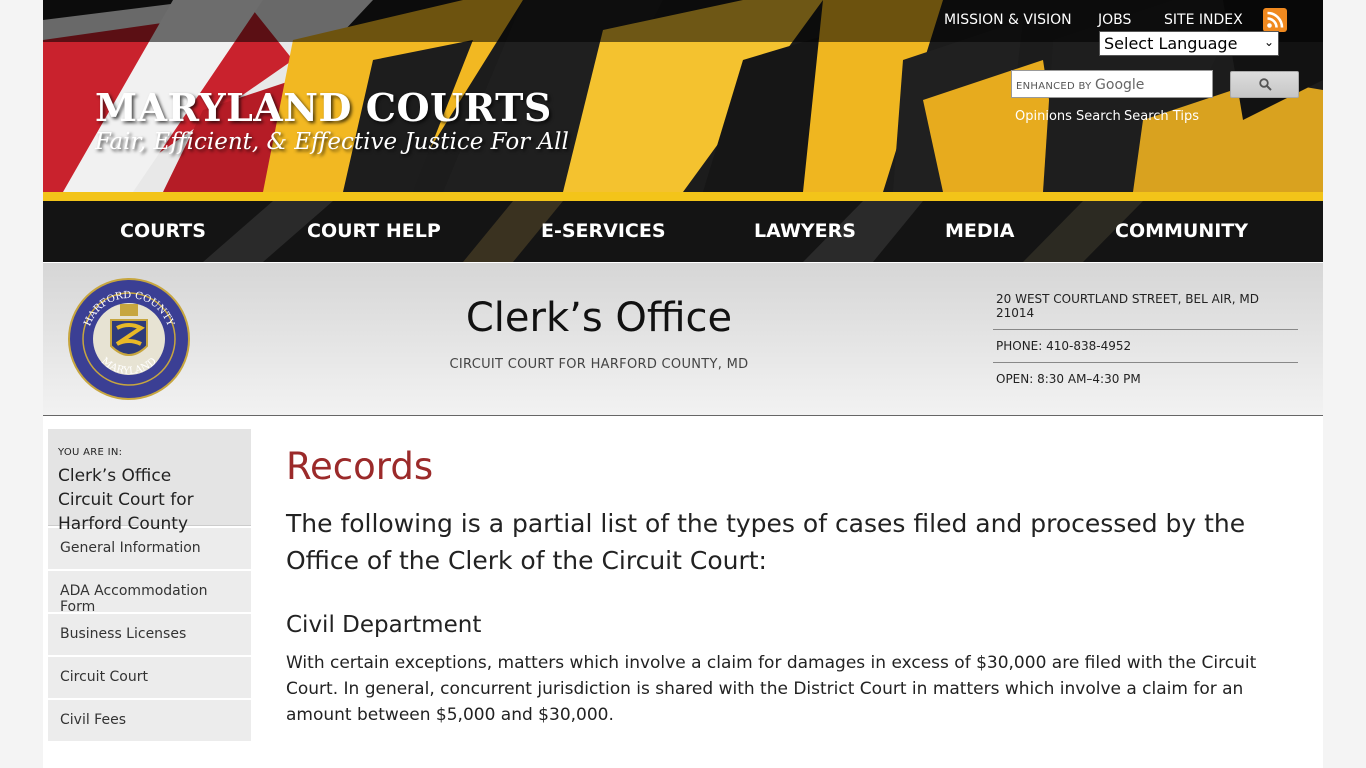  I want to click on site-brand: MARYLAND COURTS, so click(323, 107).